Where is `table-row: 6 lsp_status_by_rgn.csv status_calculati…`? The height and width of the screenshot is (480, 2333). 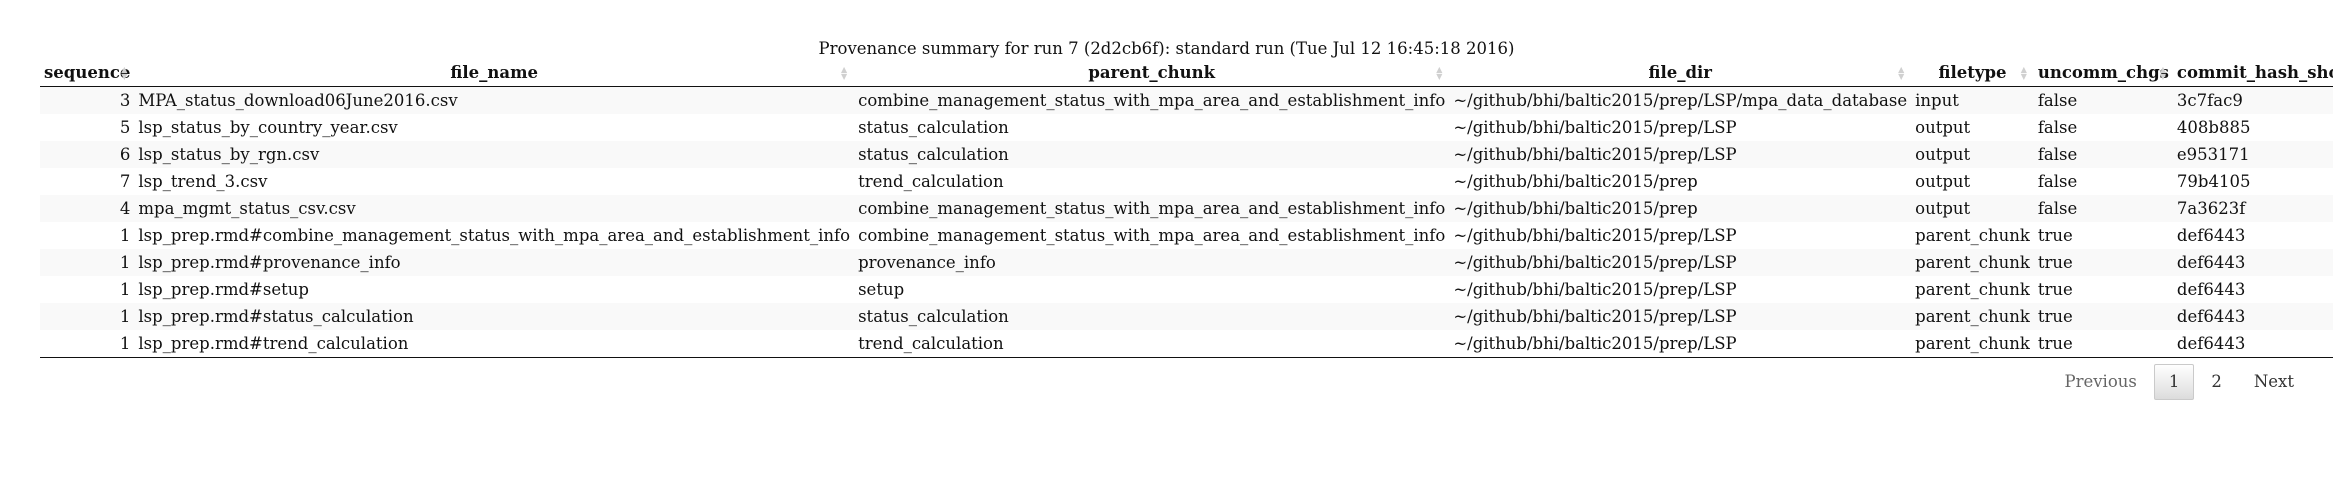 table-row: 6 lsp_status_by_rgn.csv status_calculati… is located at coordinates (1186, 154).